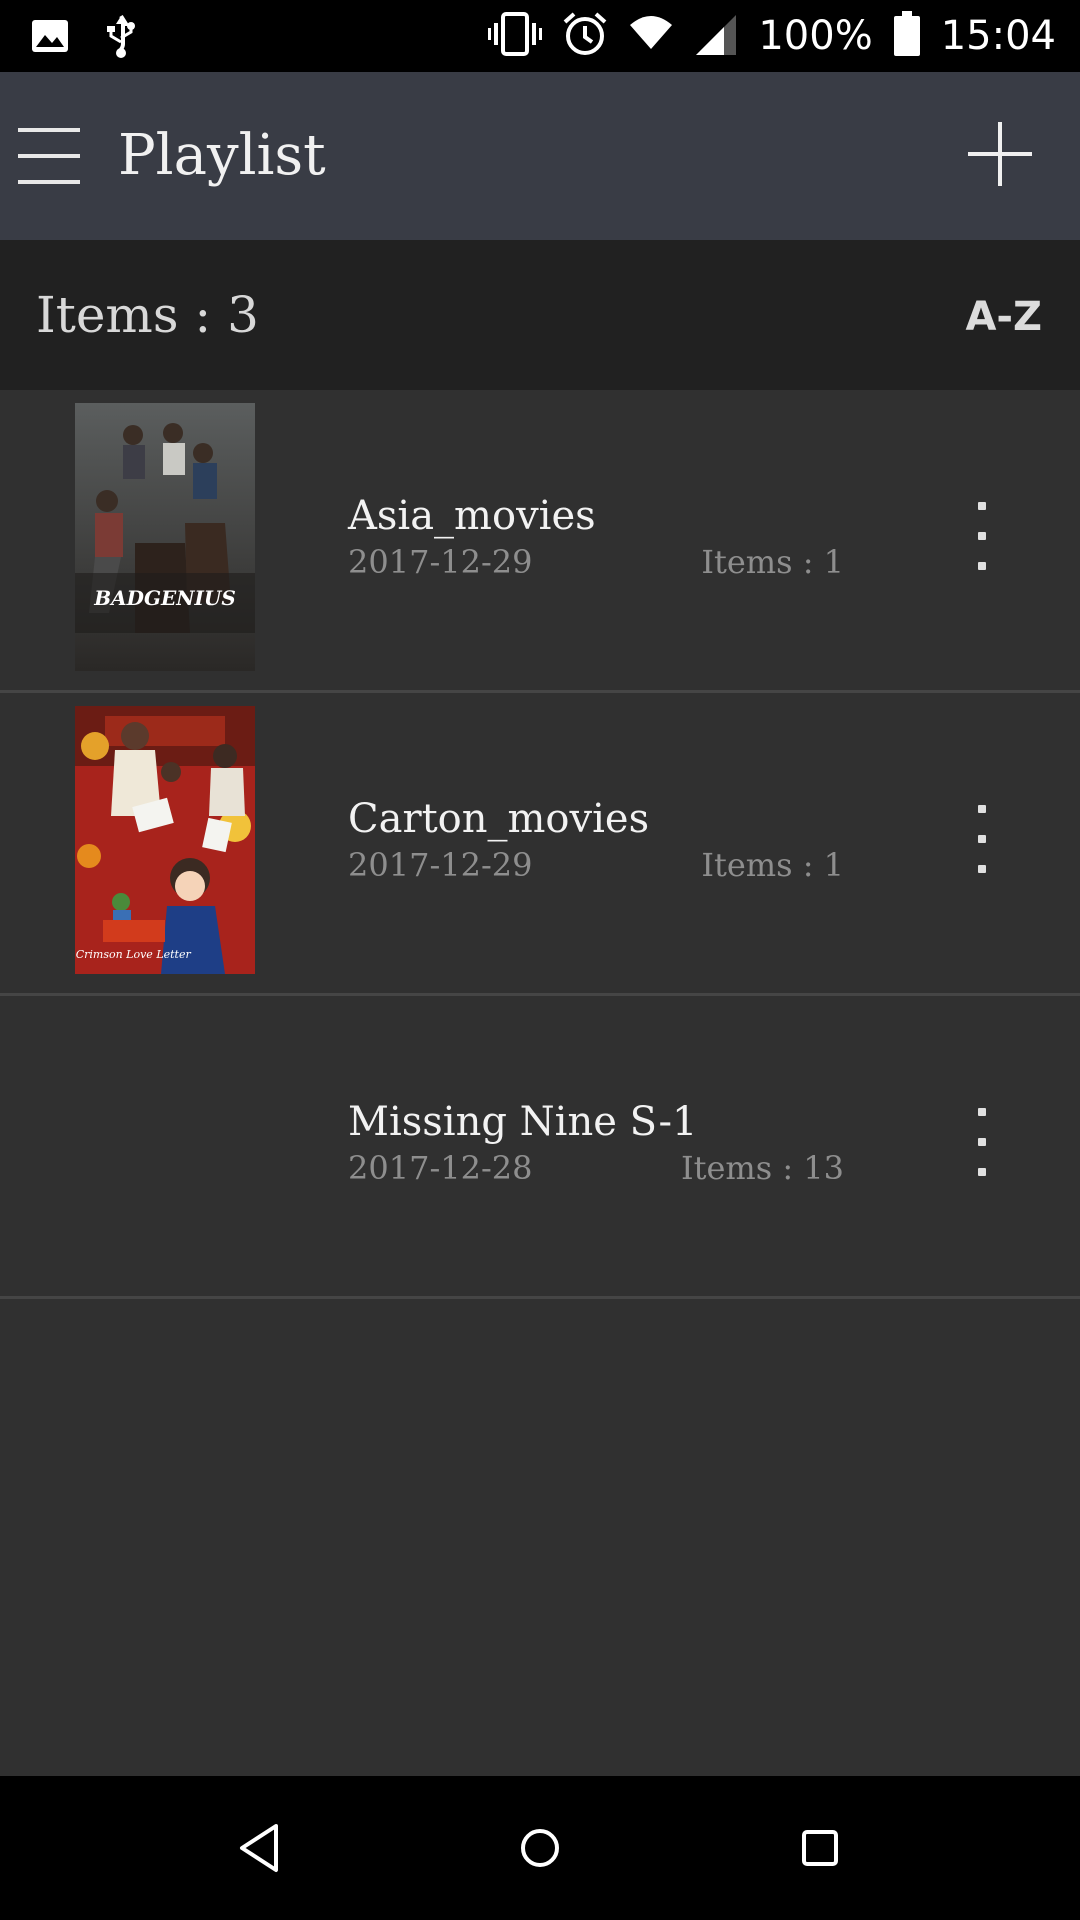  What do you see at coordinates (523, 1122) in the screenshot?
I see `playlist-name: Missing Nine S-1` at bounding box center [523, 1122].